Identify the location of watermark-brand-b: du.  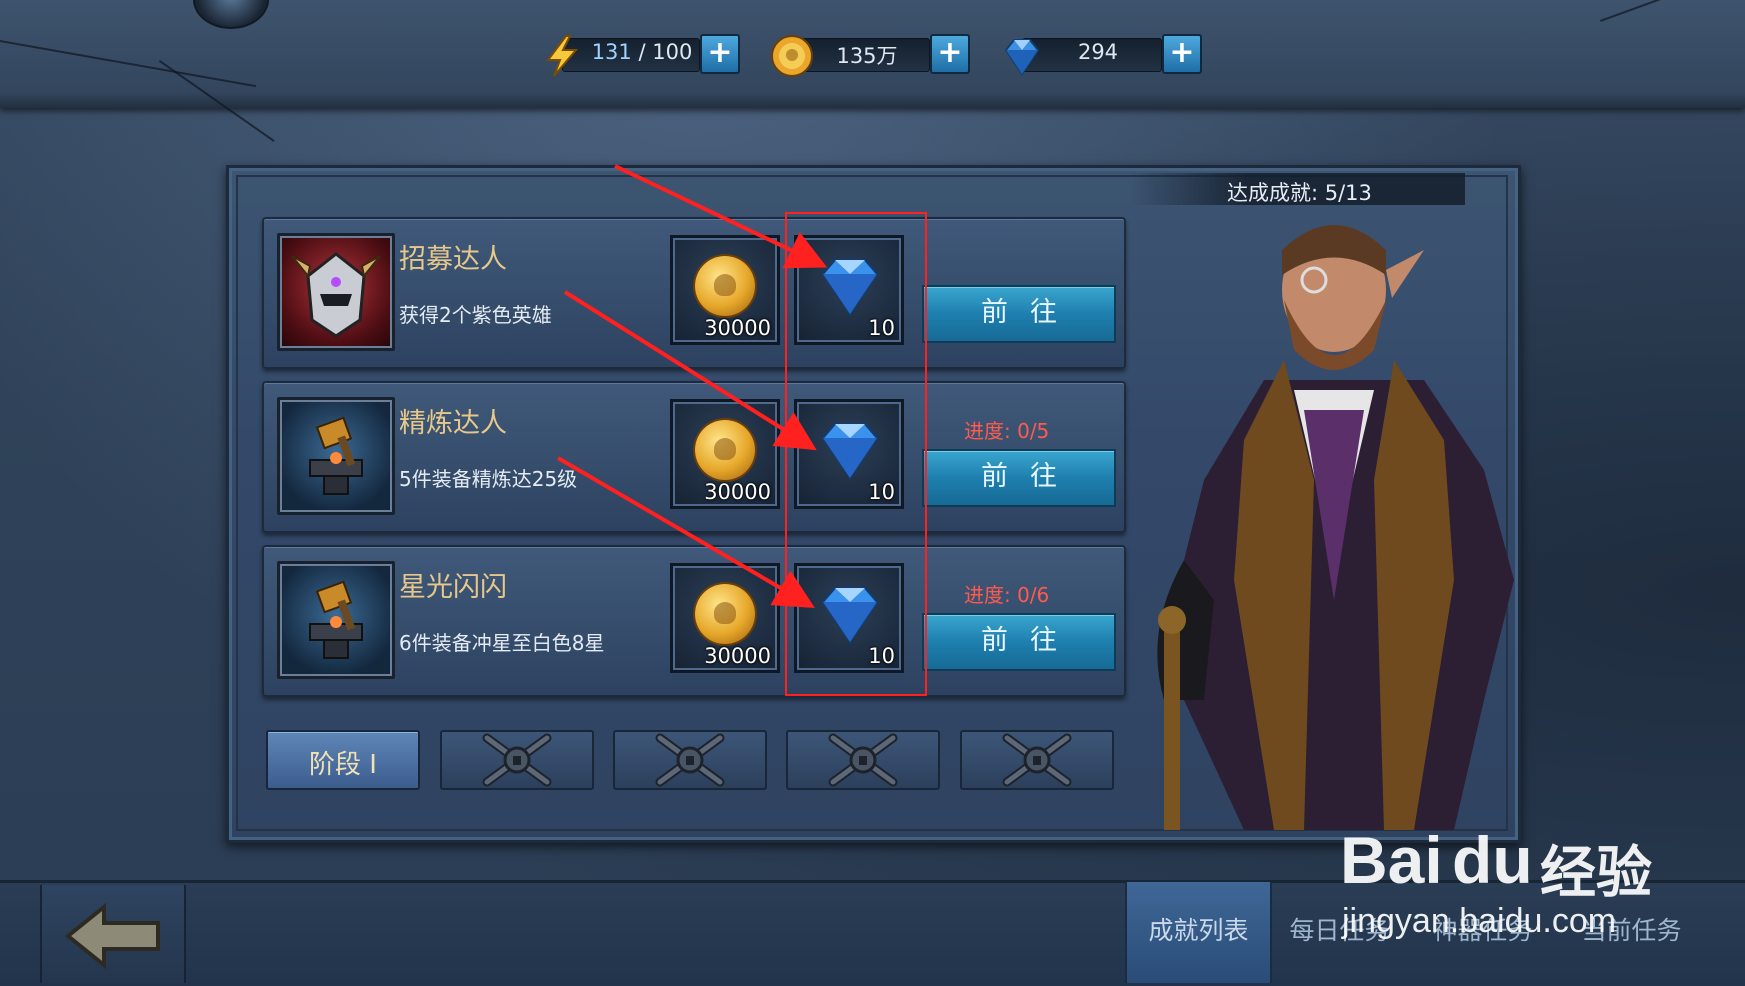
(1492, 860).